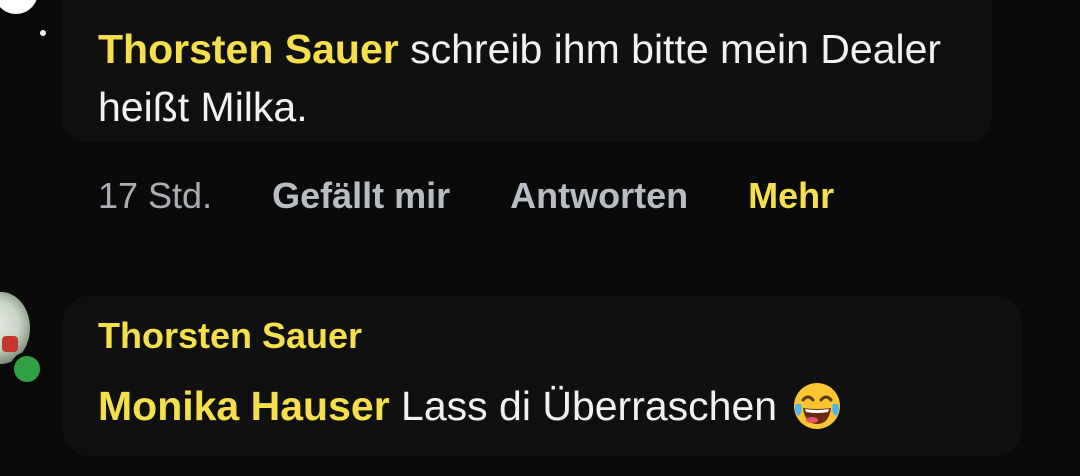 This screenshot has height=476, width=1080. What do you see at coordinates (248, 49) in the screenshot?
I see `comment-mention: Thorsten Sauer` at bounding box center [248, 49].